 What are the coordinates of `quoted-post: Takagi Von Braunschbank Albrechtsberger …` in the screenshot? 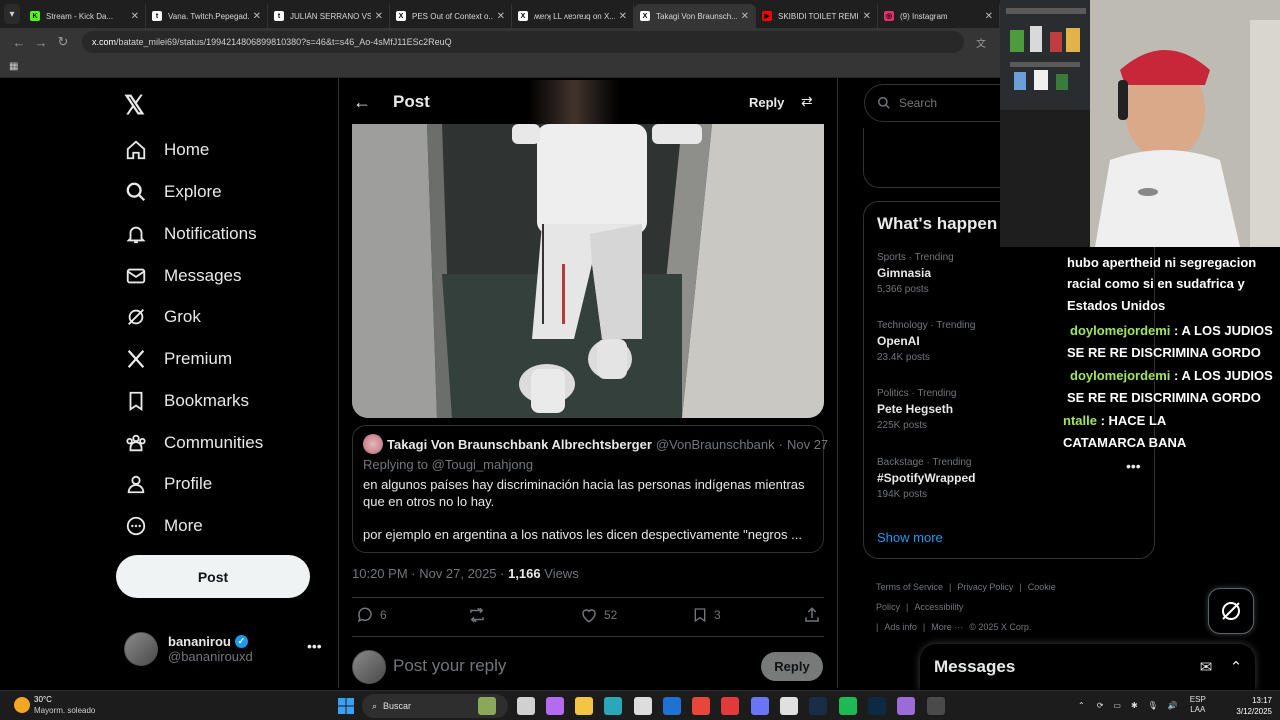 It's located at (590, 489).